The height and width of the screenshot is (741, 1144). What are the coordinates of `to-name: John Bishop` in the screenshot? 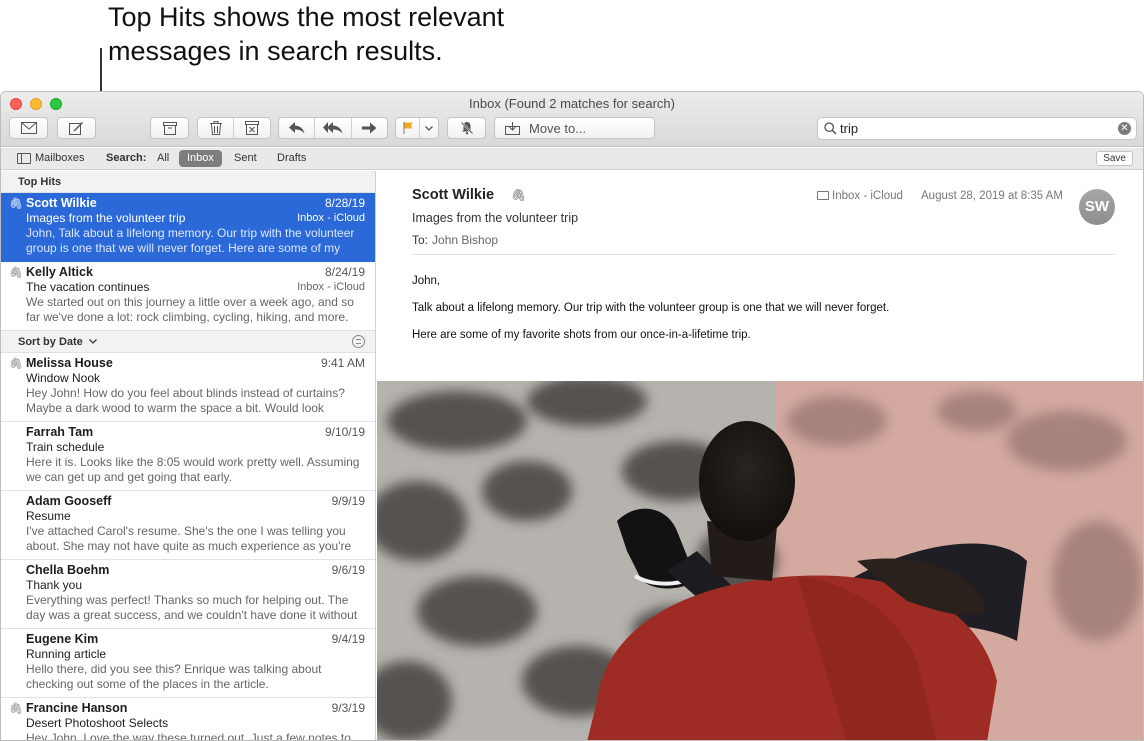 It's located at (465, 240).